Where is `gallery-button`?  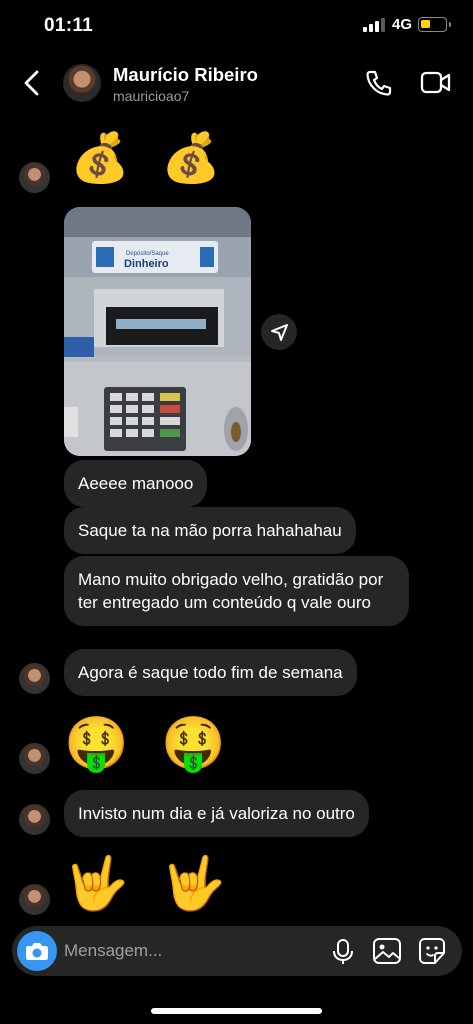
gallery-button is located at coordinates (387, 951).